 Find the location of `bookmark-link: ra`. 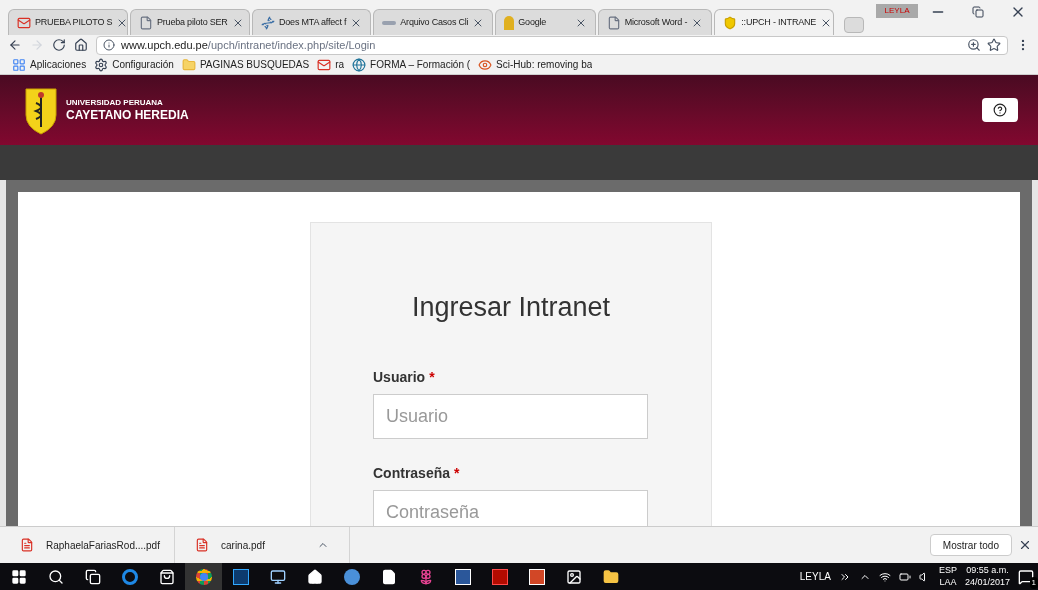

bookmark-link: ra is located at coordinates (340, 64).